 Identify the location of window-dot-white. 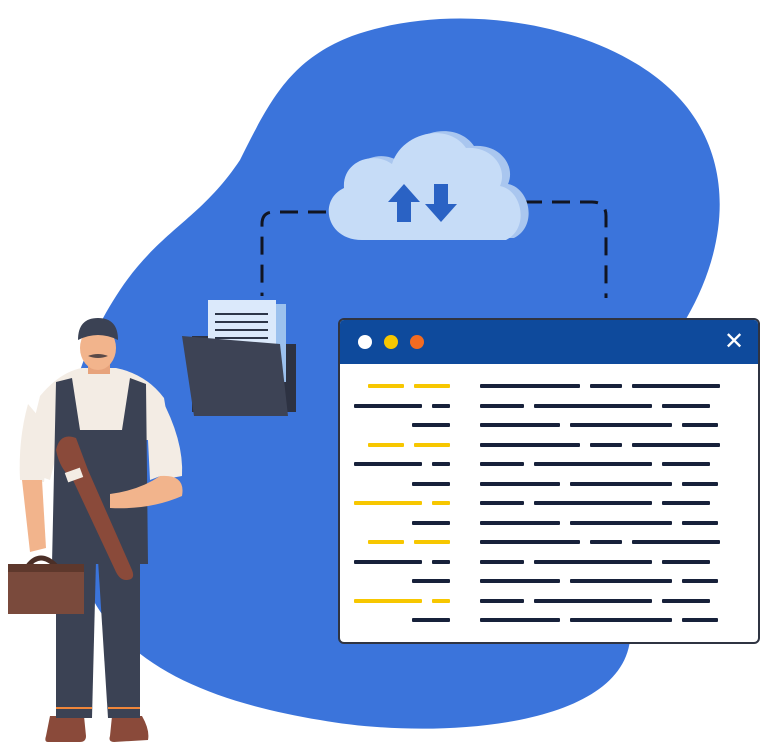
(365, 342).